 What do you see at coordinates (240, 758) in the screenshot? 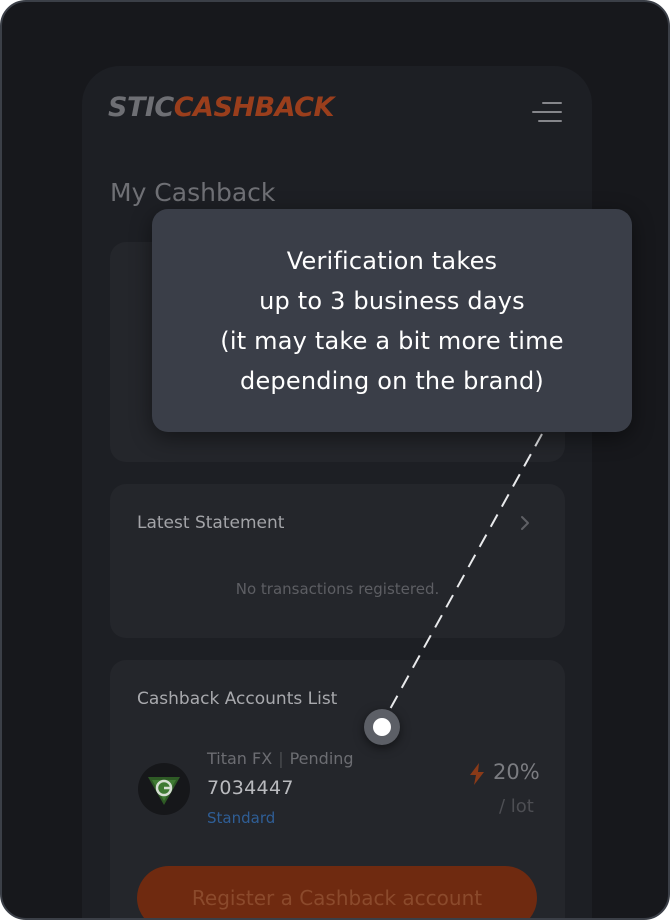
I see `broker-name: Titan FX` at bounding box center [240, 758].